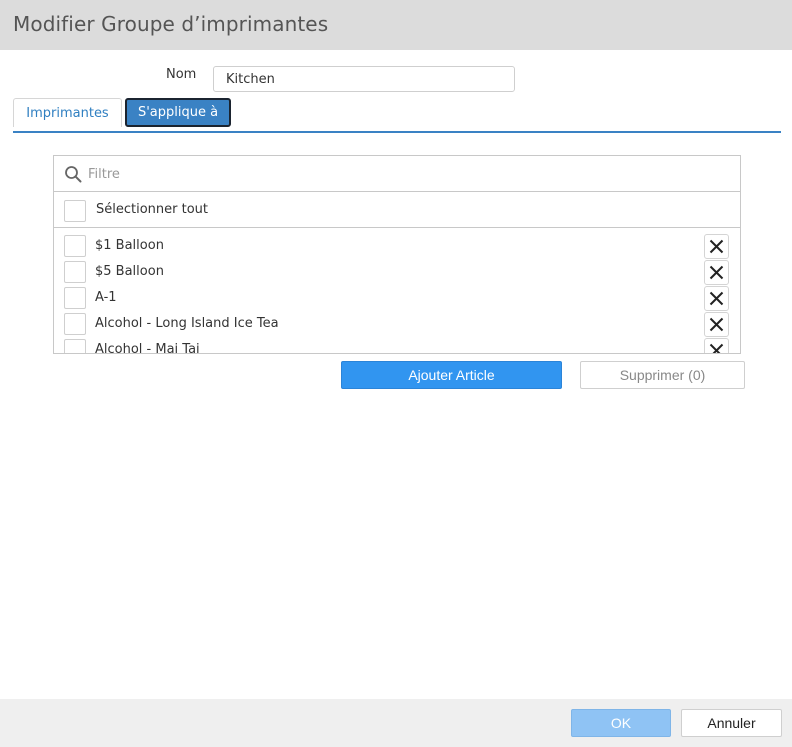 The height and width of the screenshot is (747, 792). What do you see at coordinates (129, 271) in the screenshot?
I see `item-label: $5 Balloon` at bounding box center [129, 271].